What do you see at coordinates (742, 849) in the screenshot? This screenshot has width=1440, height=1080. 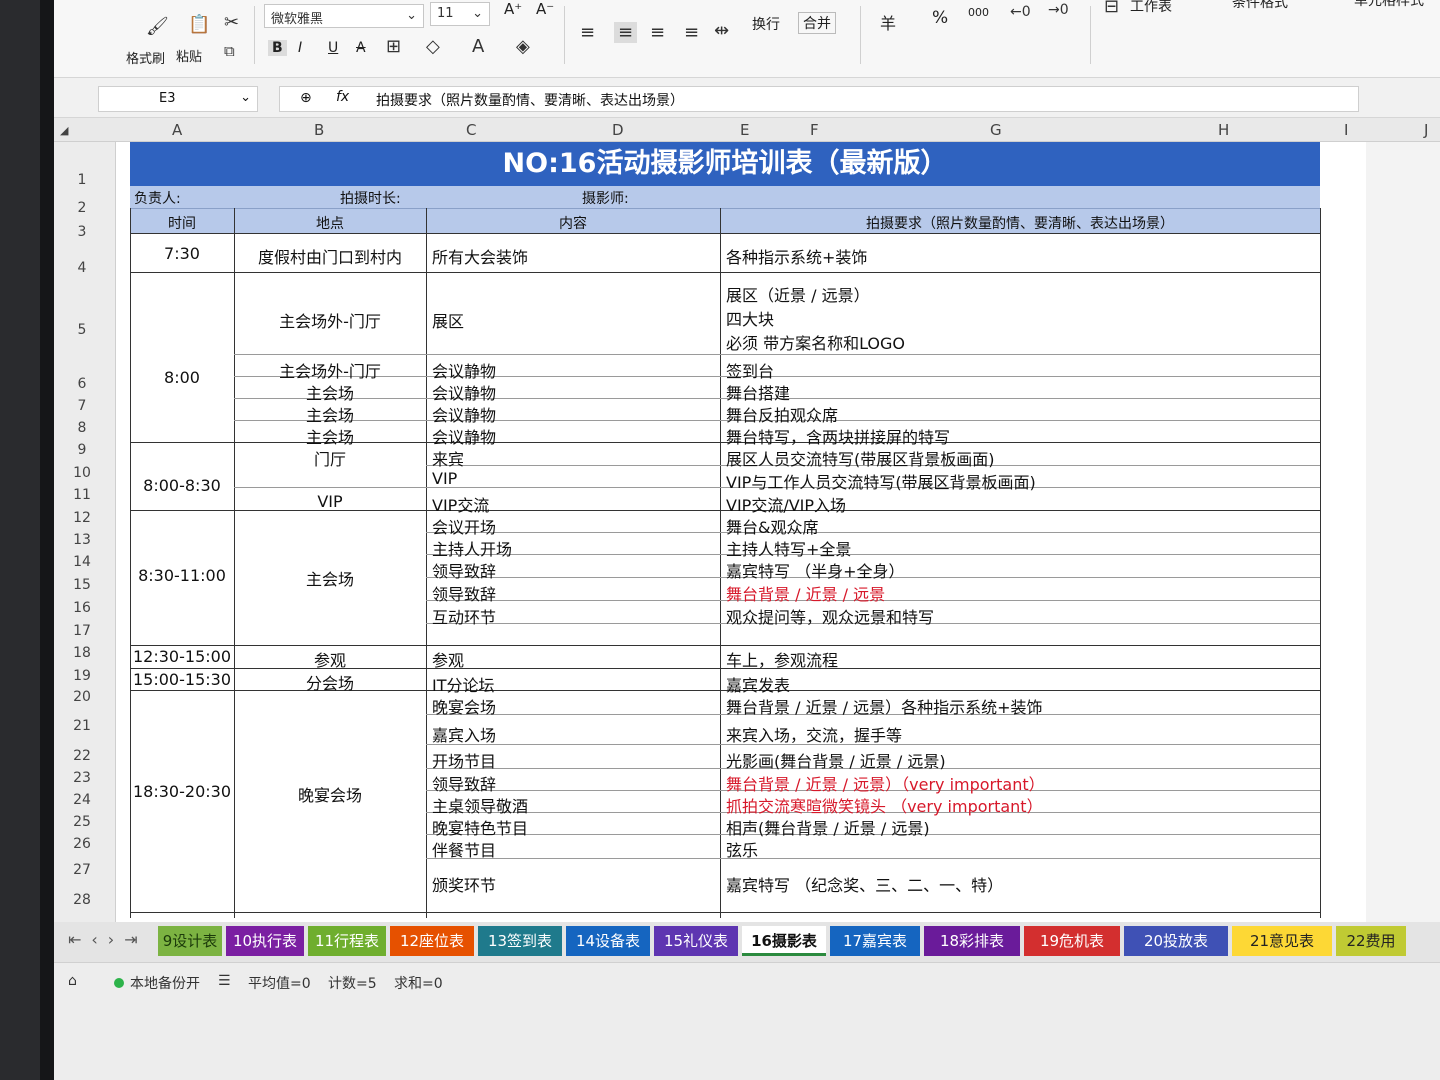 I see `cell-requirement: 弦乐` at bounding box center [742, 849].